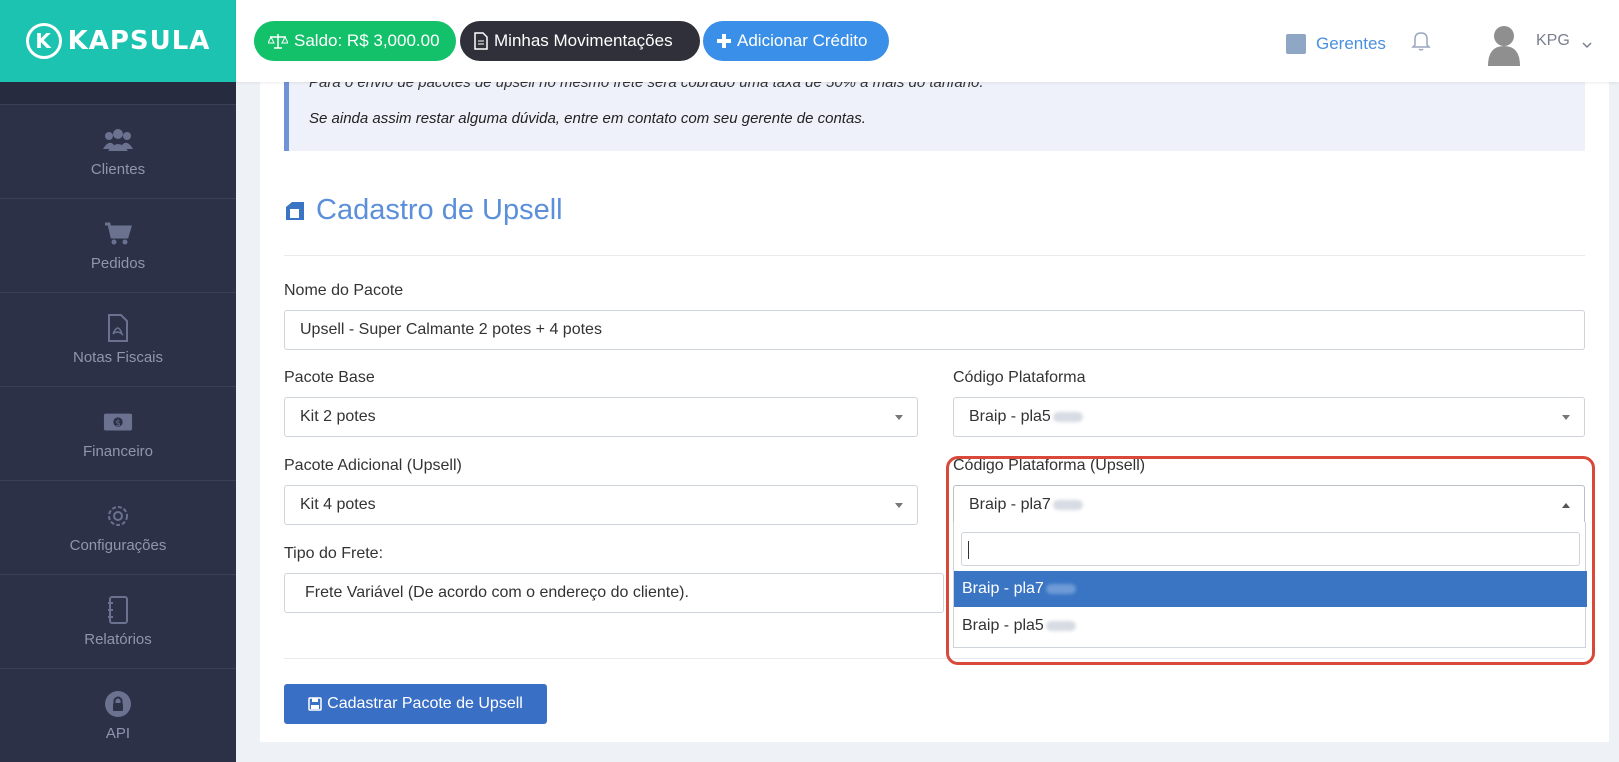 The height and width of the screenshot is (762, 1619). I want to click on divider, so click(934, 255).